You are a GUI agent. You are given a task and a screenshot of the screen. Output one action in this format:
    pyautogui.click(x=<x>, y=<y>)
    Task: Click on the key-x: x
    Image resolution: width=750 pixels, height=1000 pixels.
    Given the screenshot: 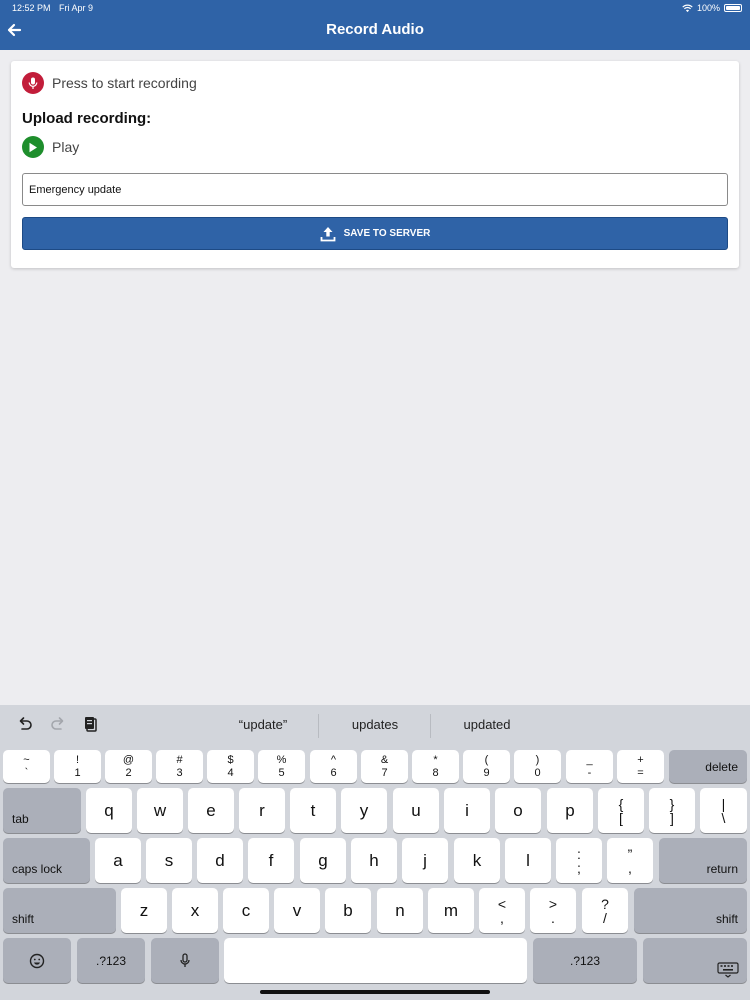 What is the action you would take?
    pyautogui.click(x=195, y=910)
    